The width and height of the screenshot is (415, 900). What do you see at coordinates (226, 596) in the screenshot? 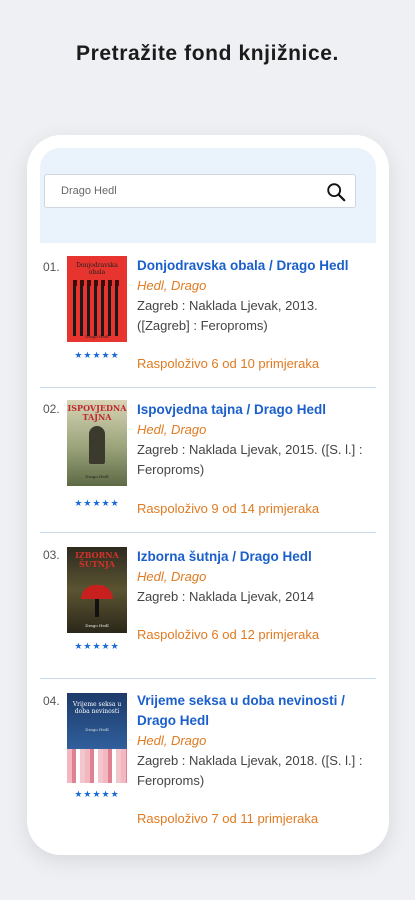
I see `book-publisher: Zagreb : Naklada Ljevak, 2014` at bounding box center [226, 596].